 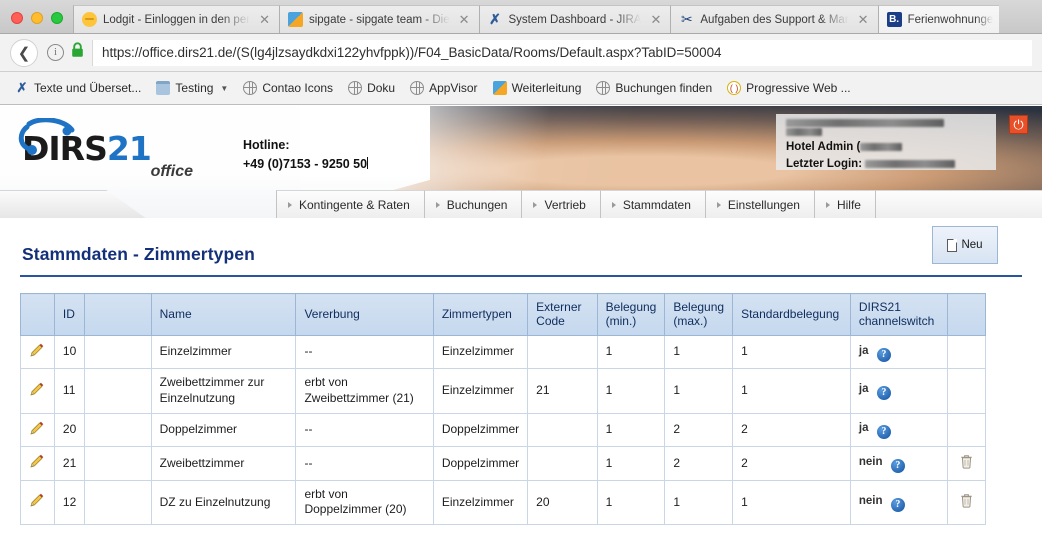 What do you see at coordinates (972, 245) in the screenshot?
I see `new-button-label: Neu` at bounding box center [972, 245].